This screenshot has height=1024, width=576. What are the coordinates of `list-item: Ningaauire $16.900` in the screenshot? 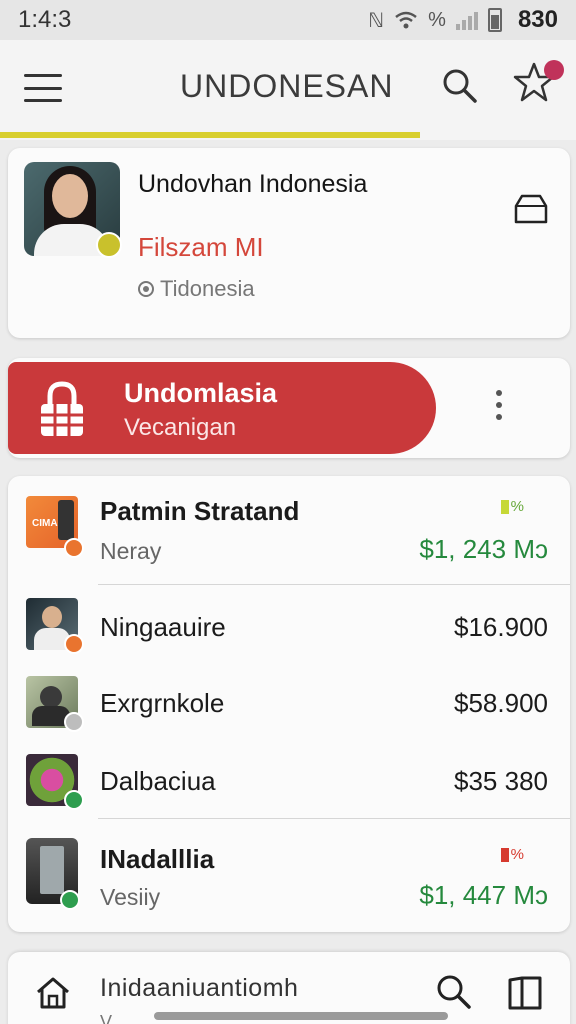 It's located at (289, 626).